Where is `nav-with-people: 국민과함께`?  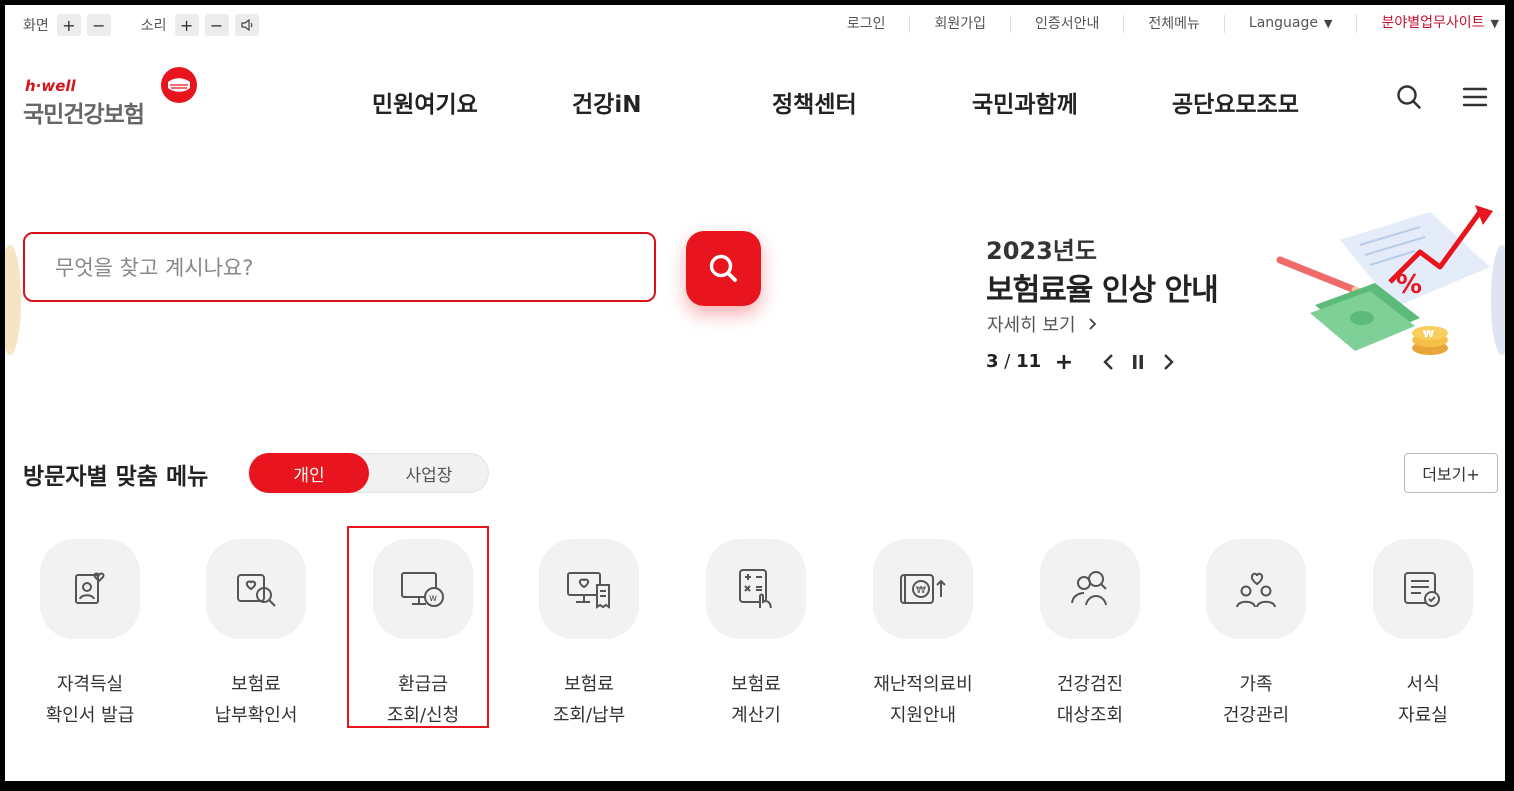 nav-with-people: 국민과함께 is located at coordinates (1025, 102).